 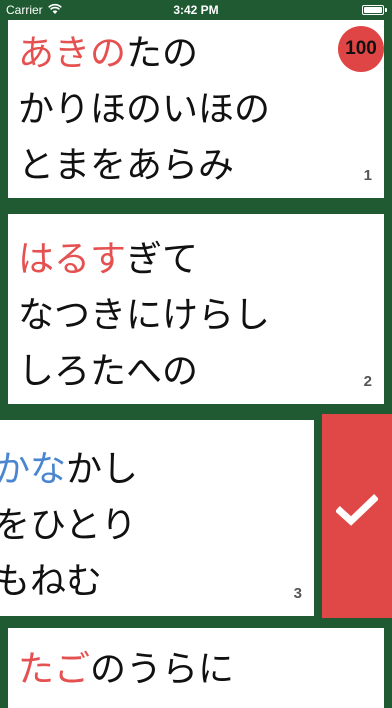 What do you see at coordinates (357, 510) in the screenshot?
I see `checkmark-icon` at bounding box center [357, 510].